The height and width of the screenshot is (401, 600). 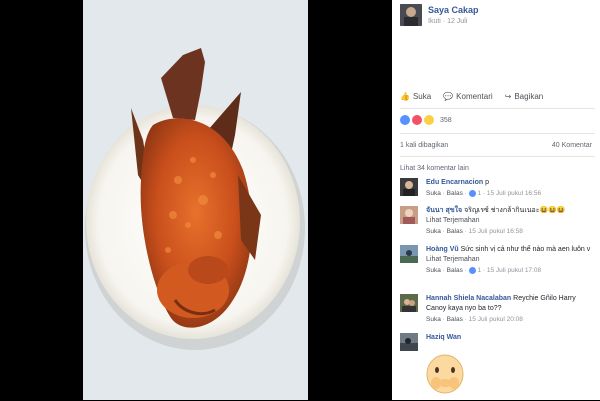 What do you see at coordinates (405, 96) in the screenshot?
I see `thumbs-up-icon: 👍` at bounding box center [405, 96].